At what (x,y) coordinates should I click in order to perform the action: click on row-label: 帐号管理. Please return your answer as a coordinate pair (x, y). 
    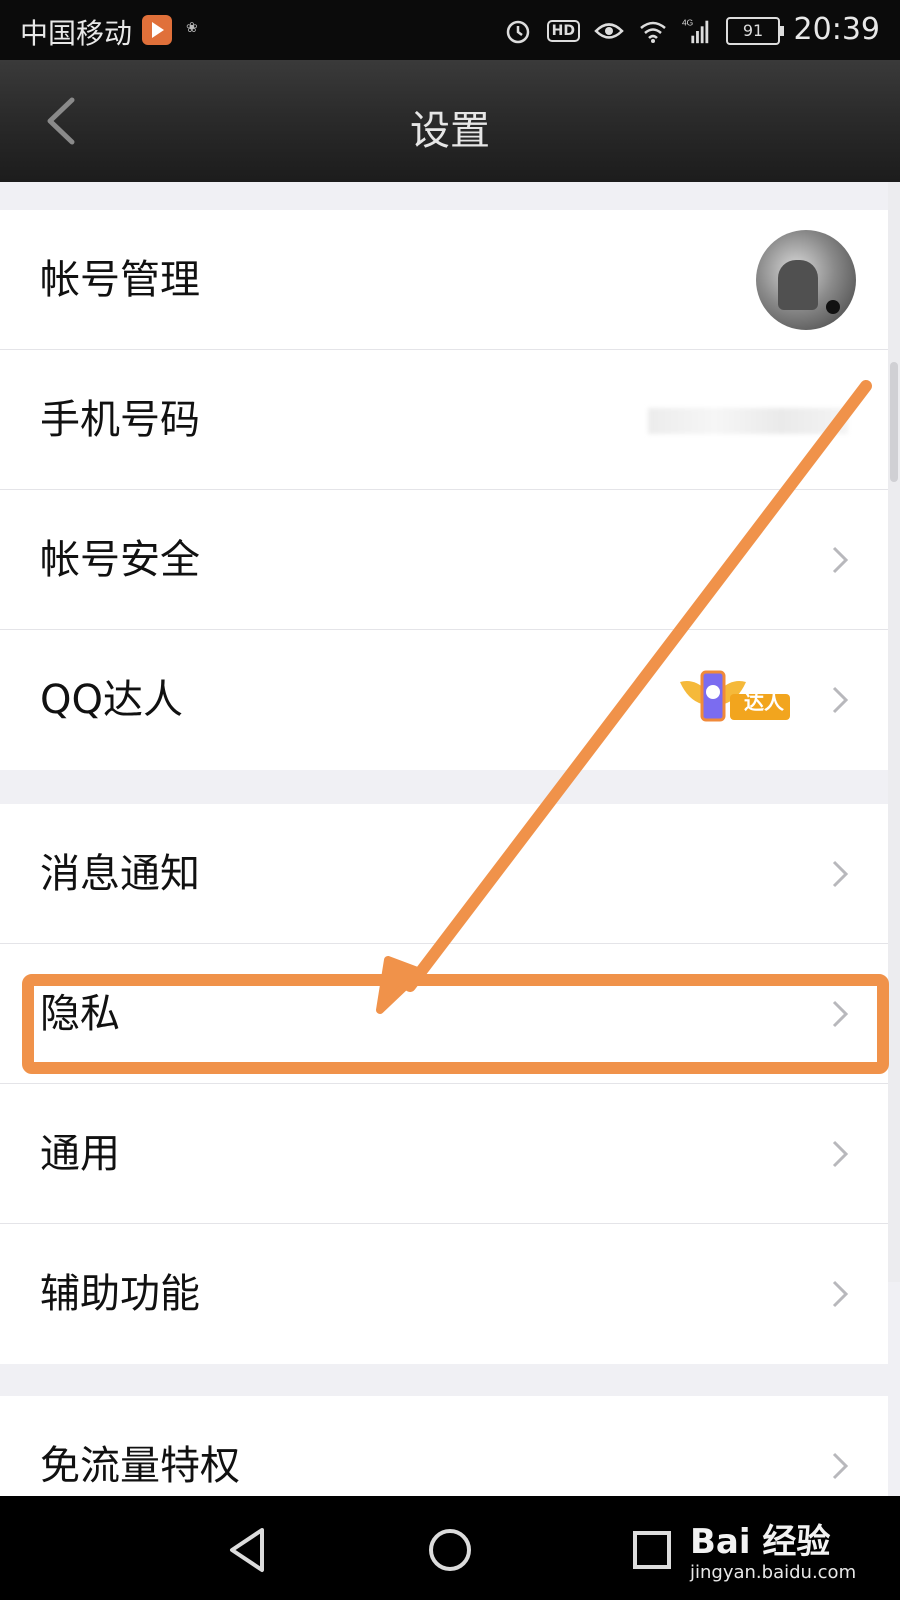
    Looking at the image, I should click on (120, 280).